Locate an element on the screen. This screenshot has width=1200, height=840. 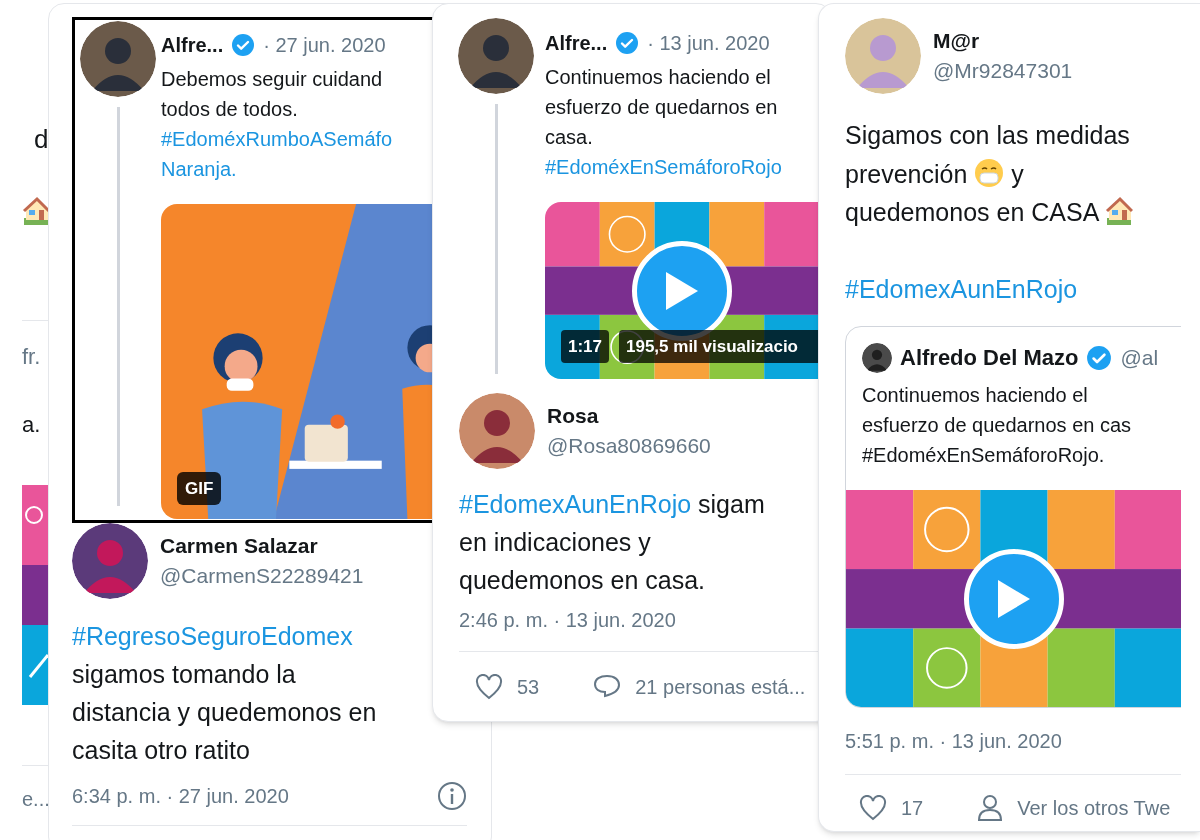
author-name: Carmen Salazar is located at coordinates (262, 546).